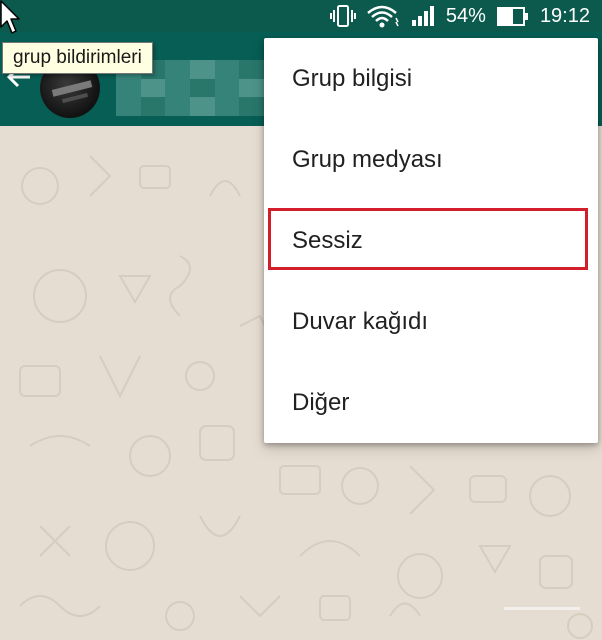 This screenshot has width=602, height=640. What do you see at coordinates (512, 16) in the screenshot?
I see `battery-icon` at bounding box center [512, 16].